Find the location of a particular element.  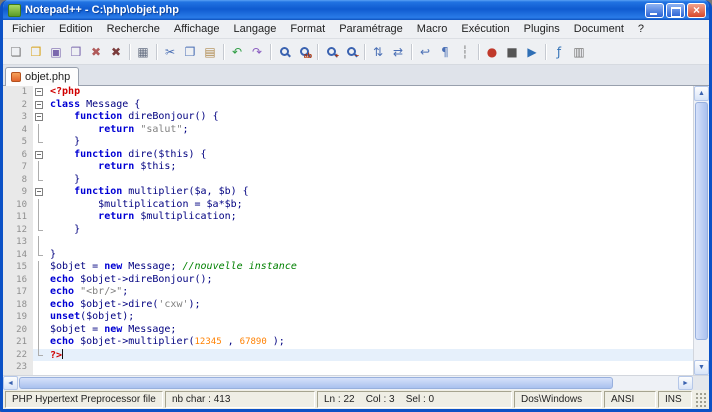

sync-horizontal-scroll-icon: ⇄ is located at coordinates (398, 52).